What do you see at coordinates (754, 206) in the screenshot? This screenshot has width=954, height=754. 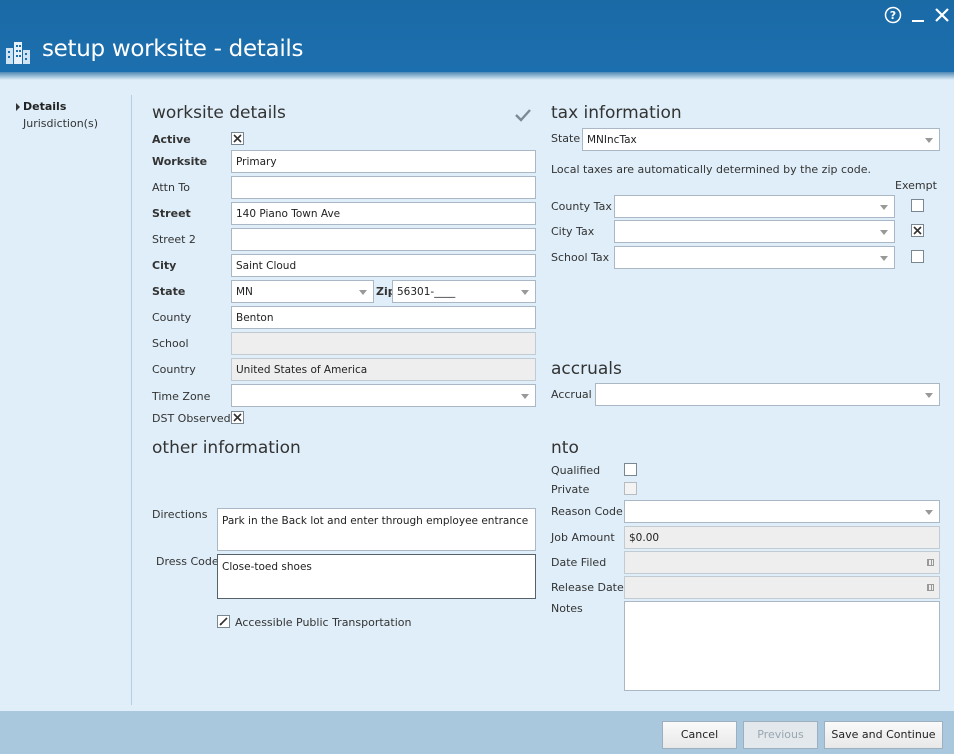 I see `county-tax-select` at bounding box center [754, 206].